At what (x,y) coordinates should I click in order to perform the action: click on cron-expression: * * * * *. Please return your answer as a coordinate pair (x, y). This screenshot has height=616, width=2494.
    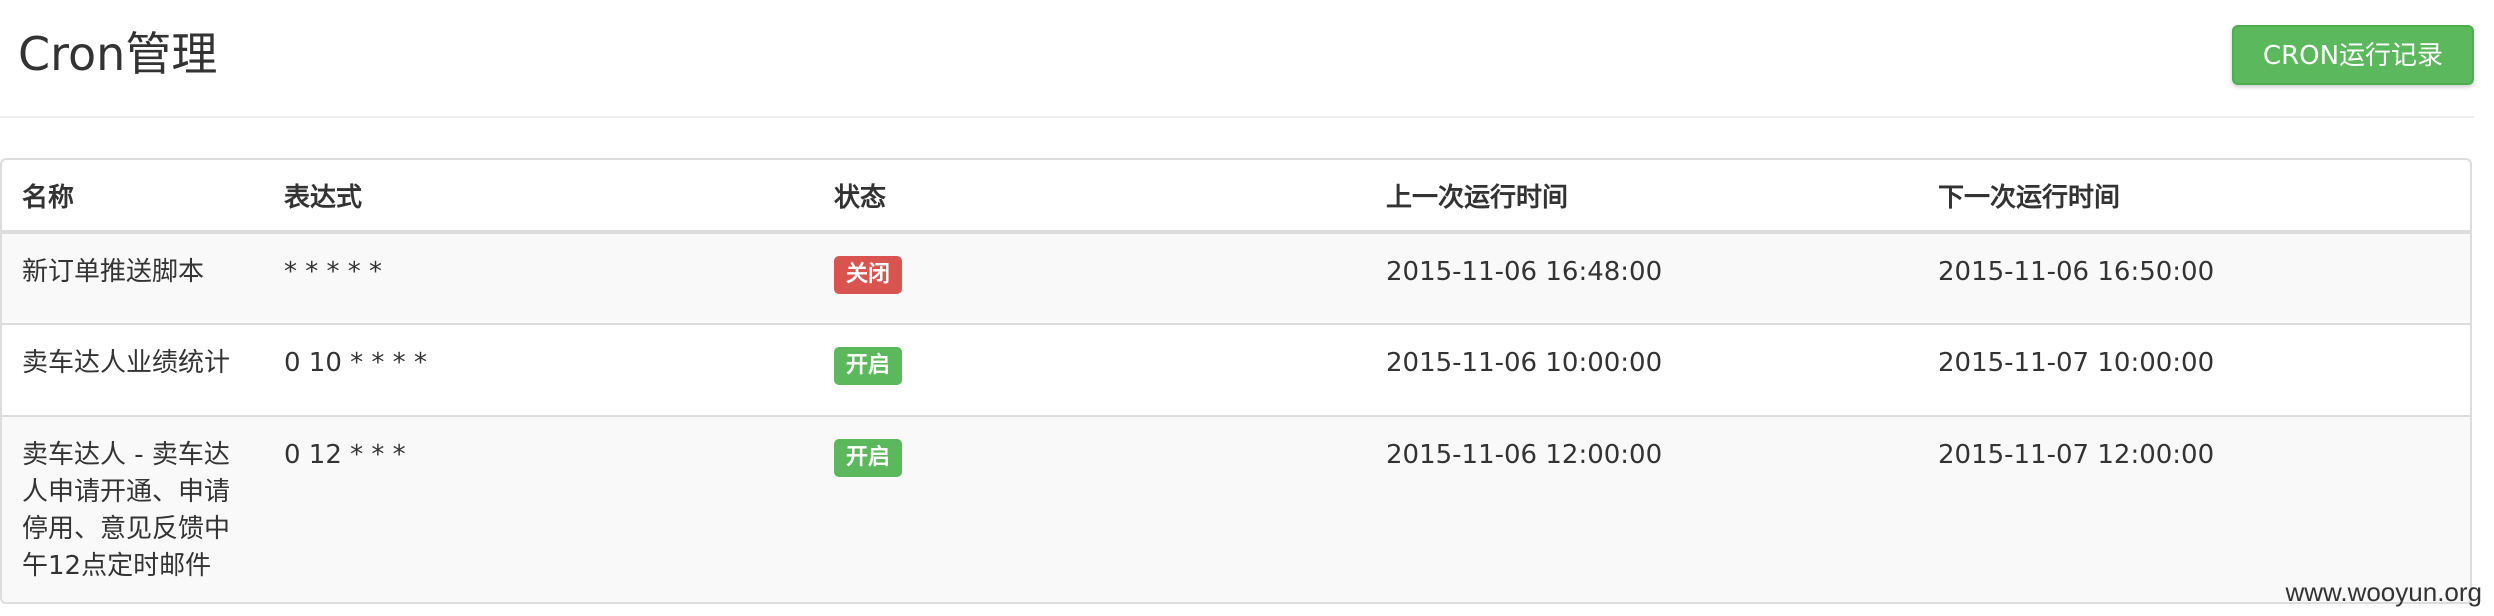
    Looking at the image, I should click on (539, 278).